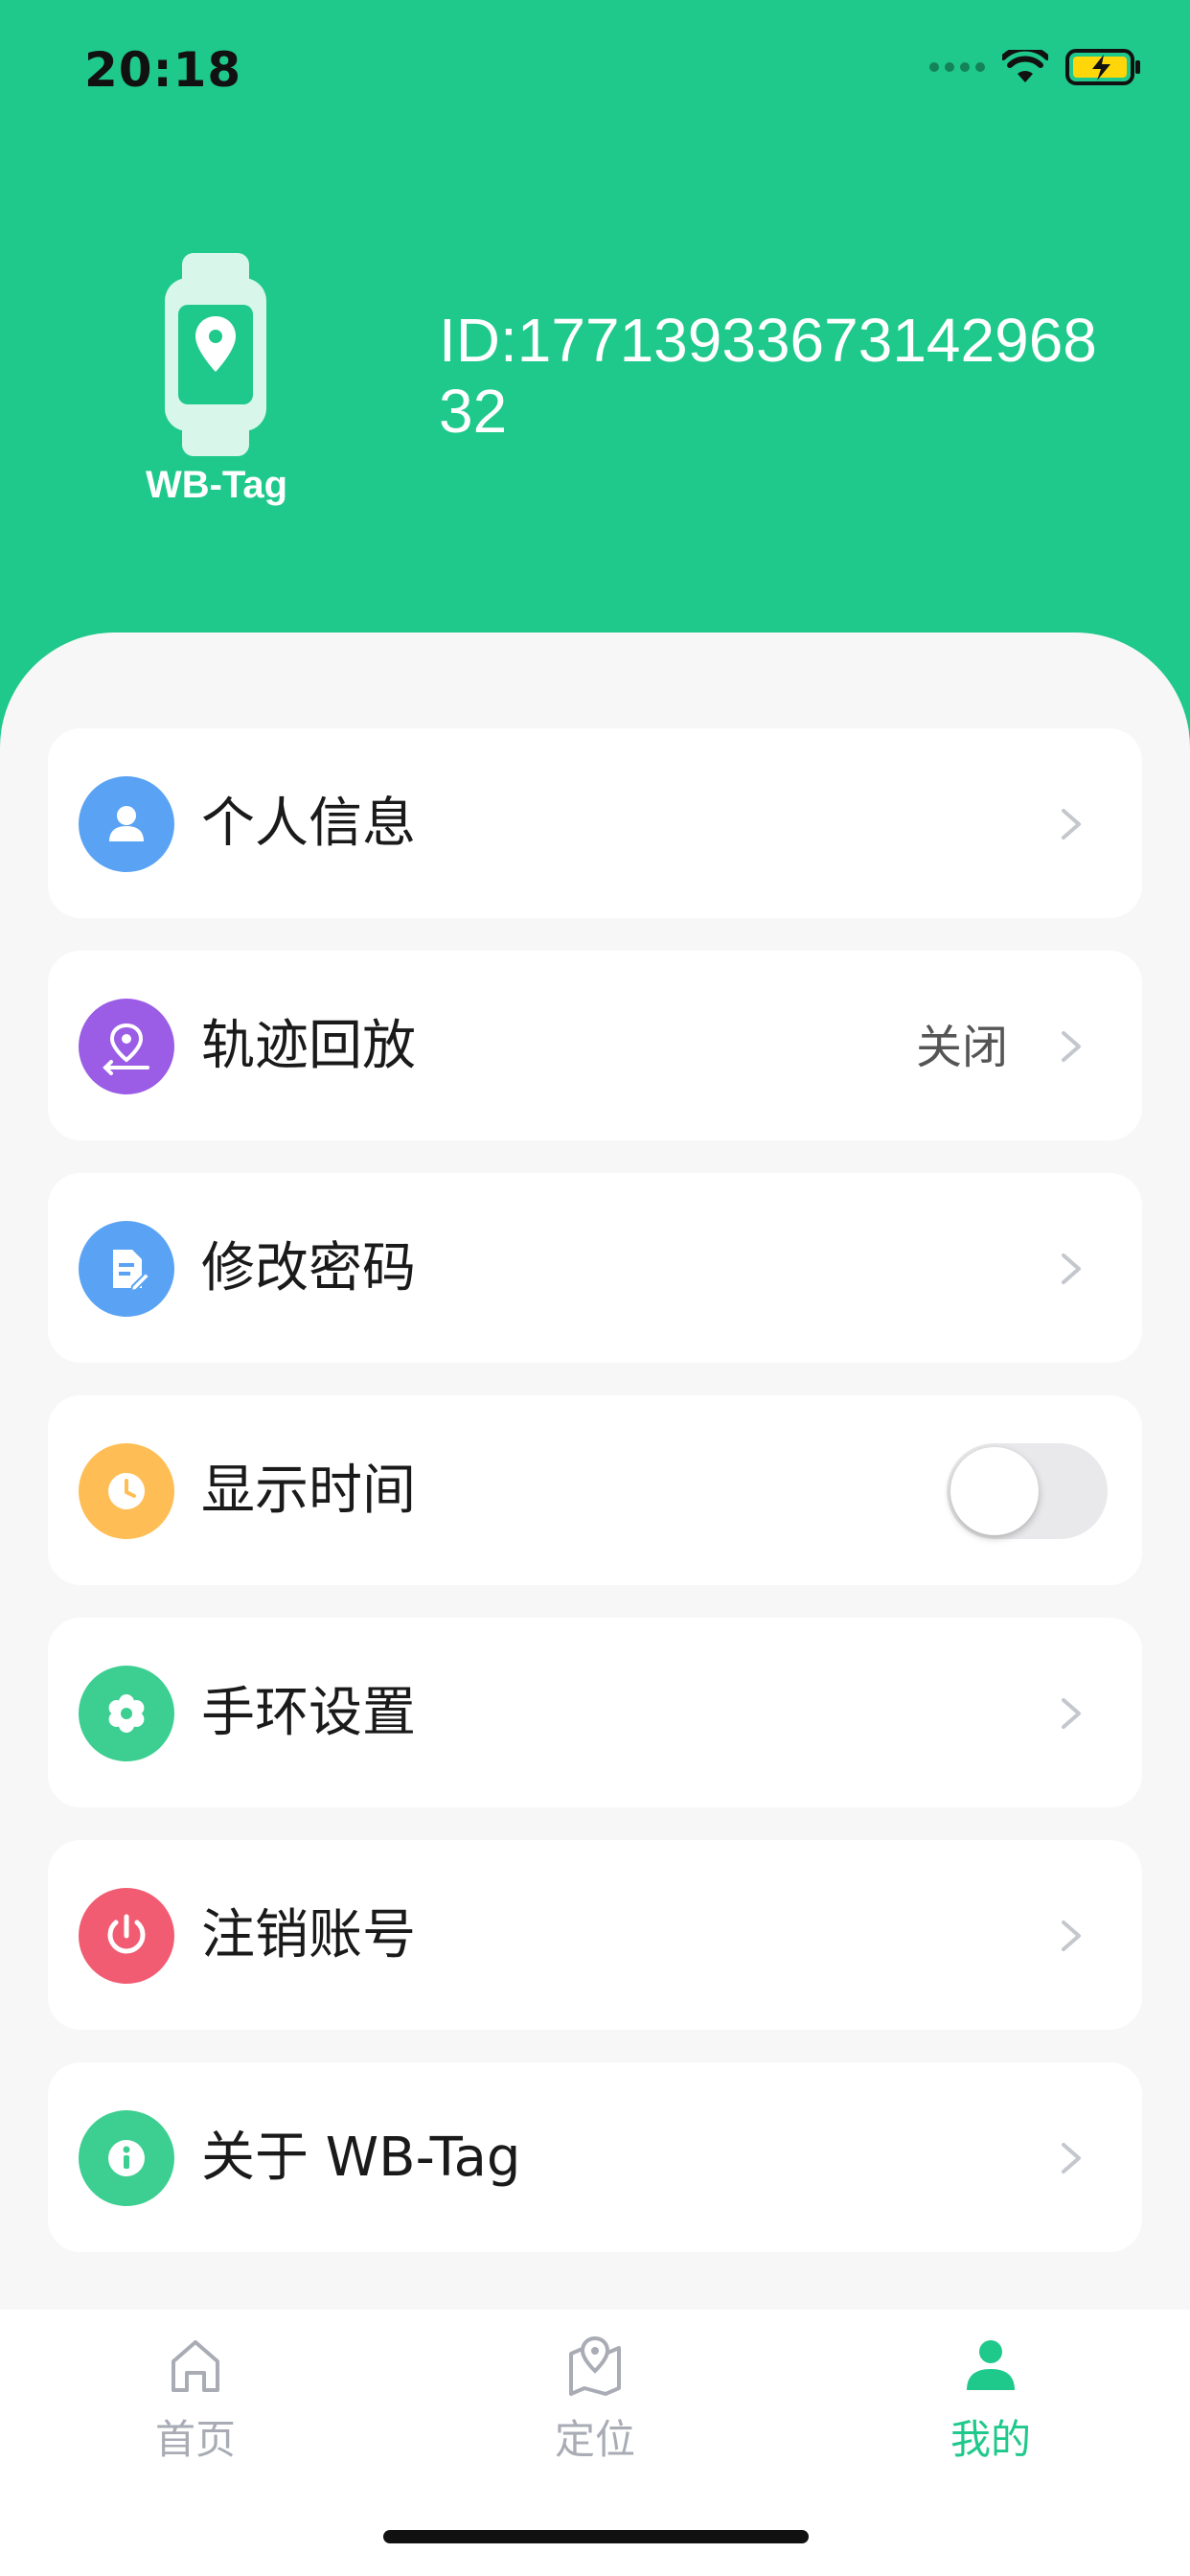 Image resolution: width=1190 pixels, height=2576 pixels. Describe the element at coordinates (595, 2365) in the screenshot. I see `map-pin-icon` at that location.